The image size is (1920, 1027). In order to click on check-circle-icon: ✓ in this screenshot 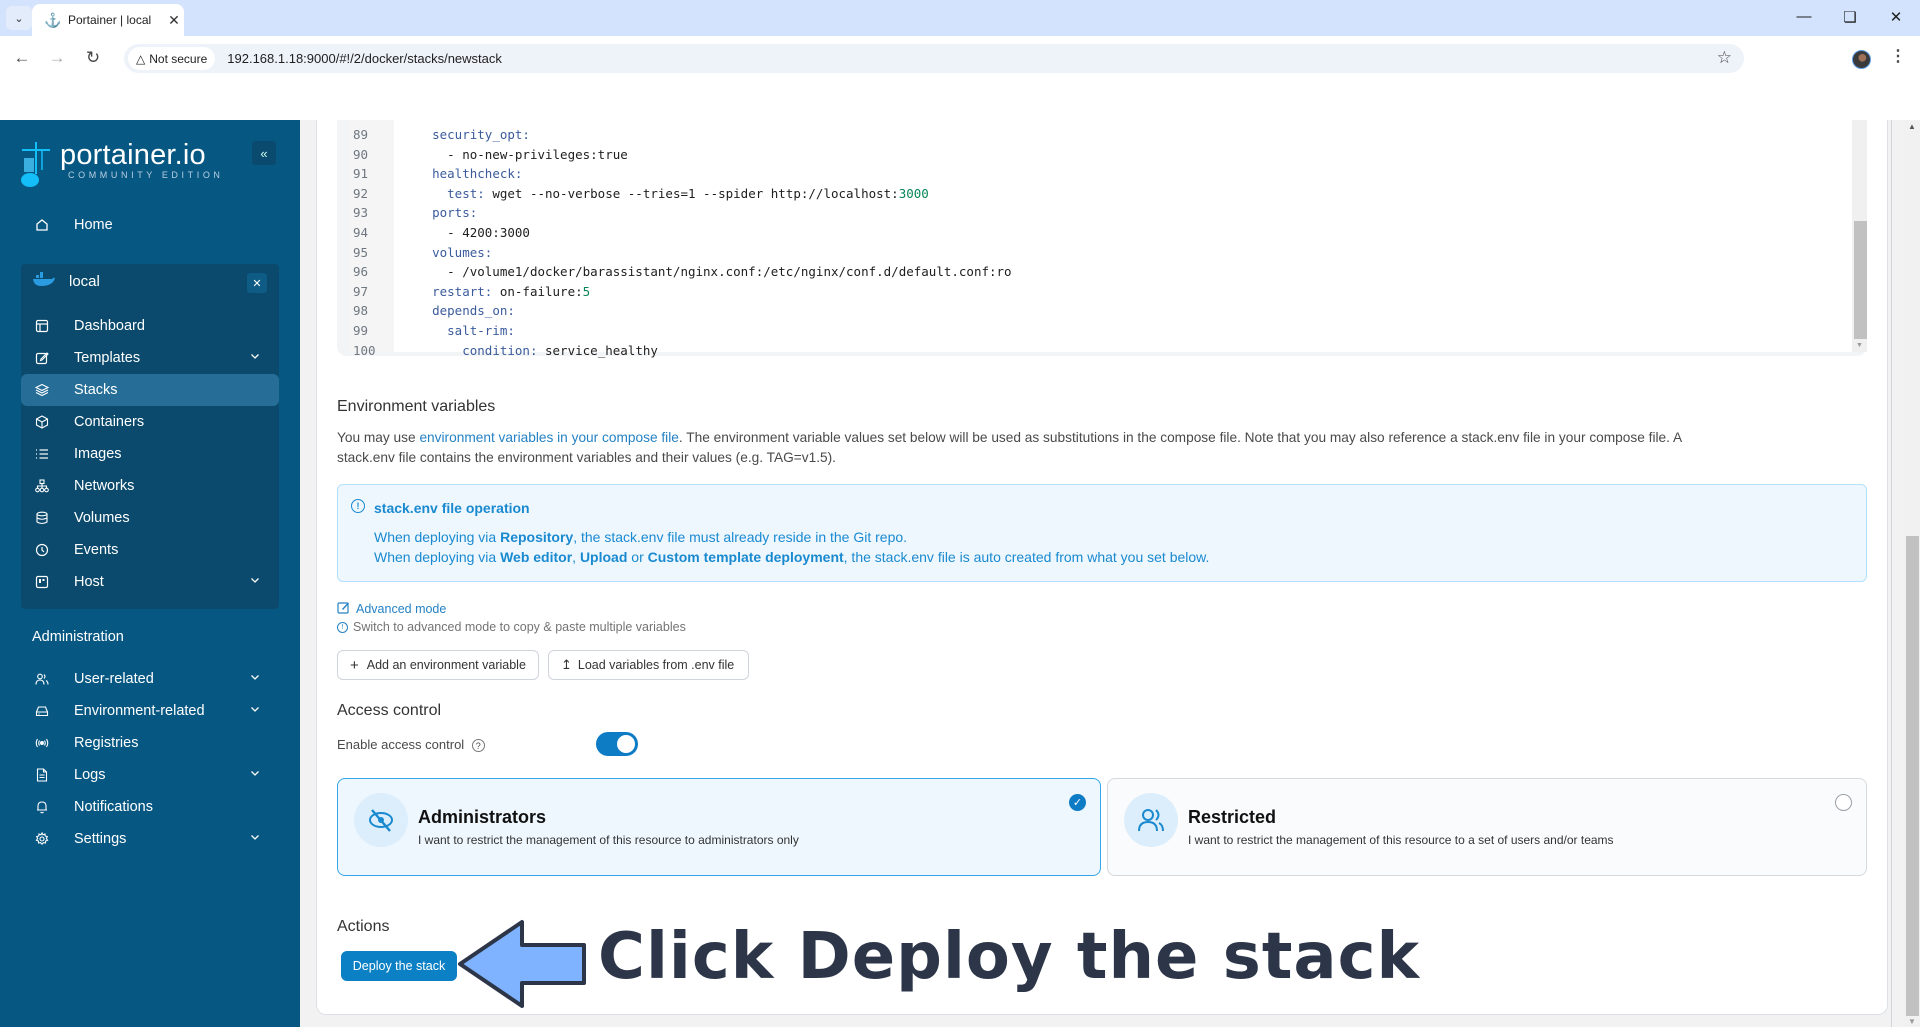, I will do `click(1077, 802)`.